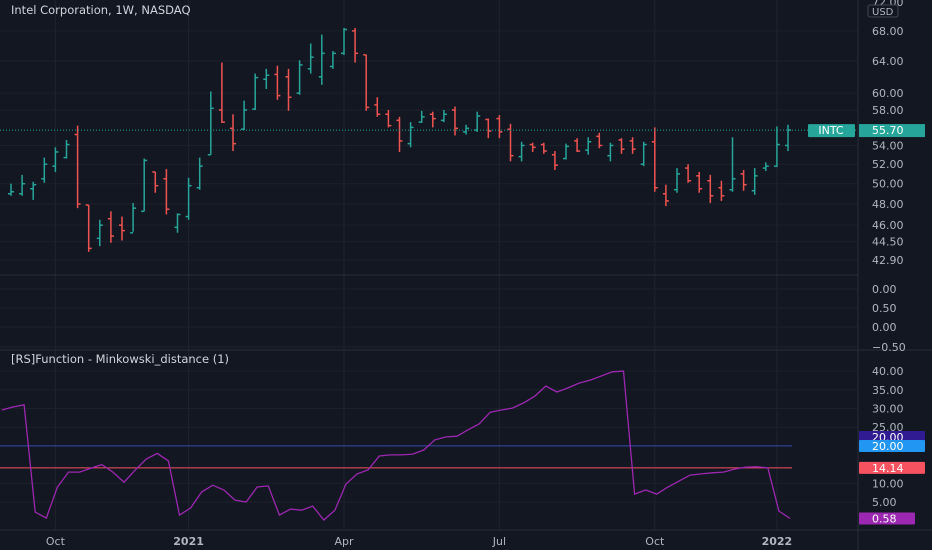 This screenshot has width=932, height=550. What do you see at coordinates (344, 541) in the screenshot?
I see `time-axis-label: Apr` at bounding box center [344, 541].